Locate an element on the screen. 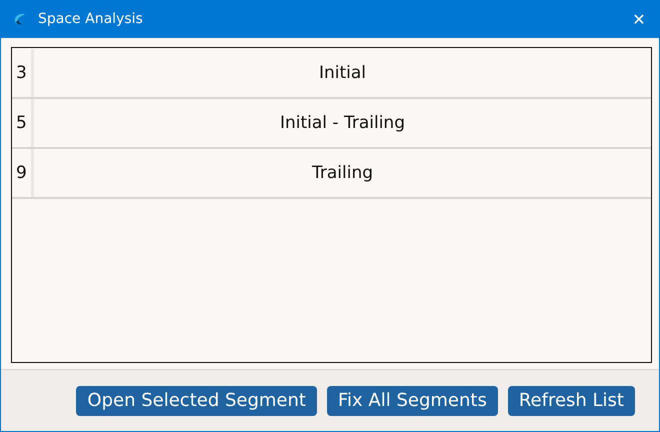 The image size is (660, 432). list-row: 3 Initial is located at coordinates (331, 74).